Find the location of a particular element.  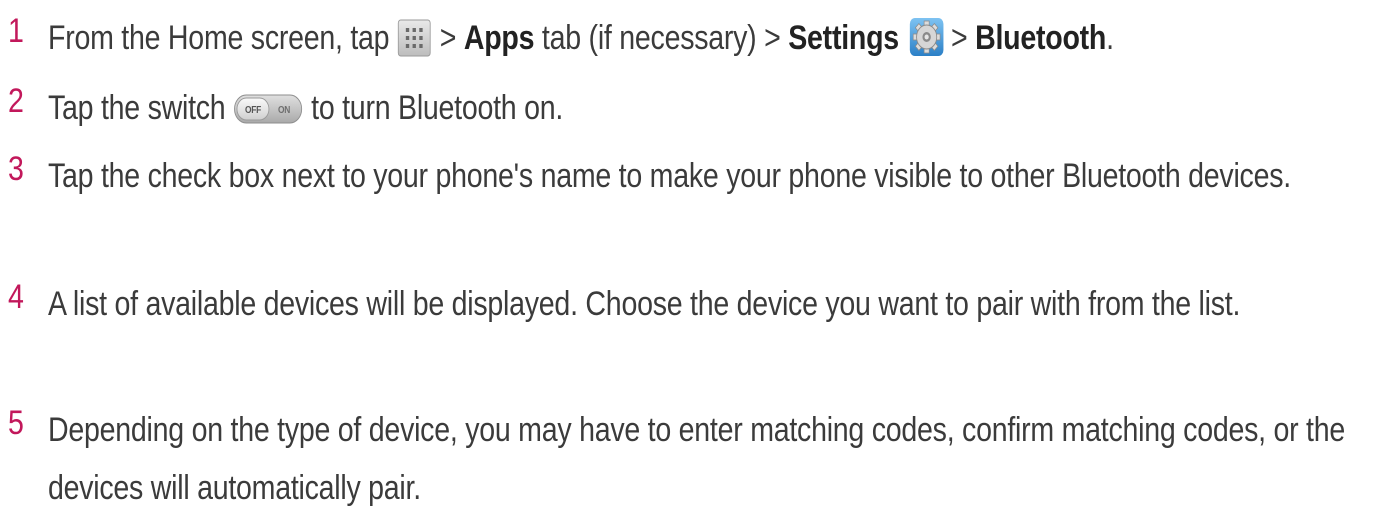

switch-on-text: ON is located at coordinates (284, 109).